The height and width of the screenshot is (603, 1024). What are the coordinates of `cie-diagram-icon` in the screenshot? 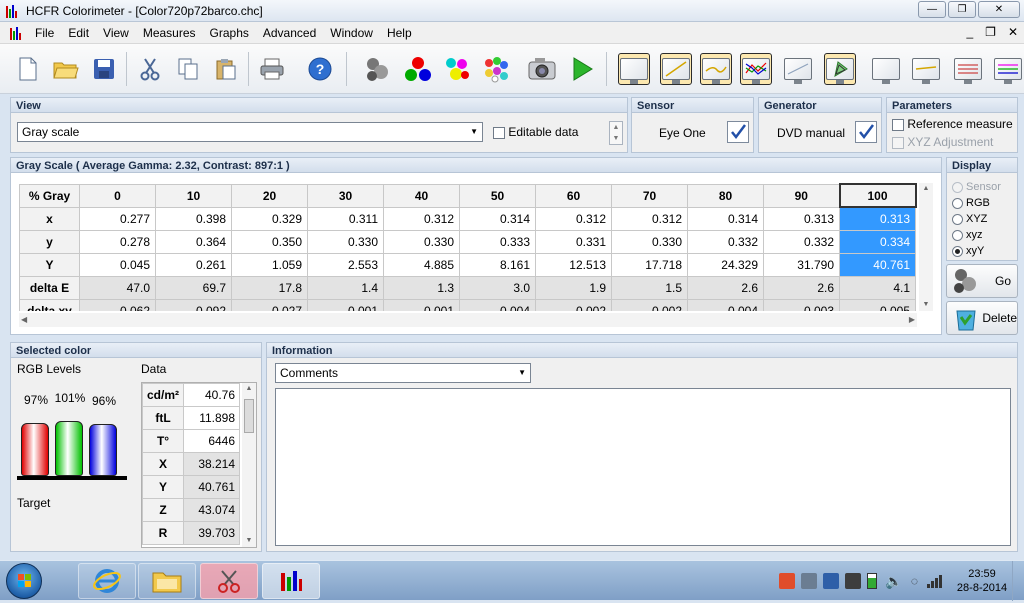 It's located at (840, 69).